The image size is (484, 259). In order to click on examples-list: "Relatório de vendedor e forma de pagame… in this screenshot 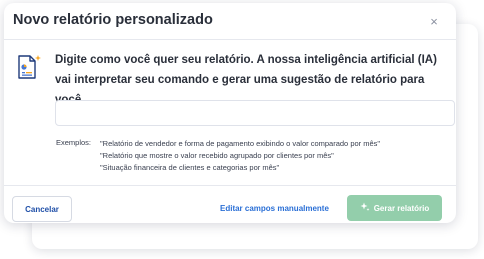, I will do `click(272, 156)`.